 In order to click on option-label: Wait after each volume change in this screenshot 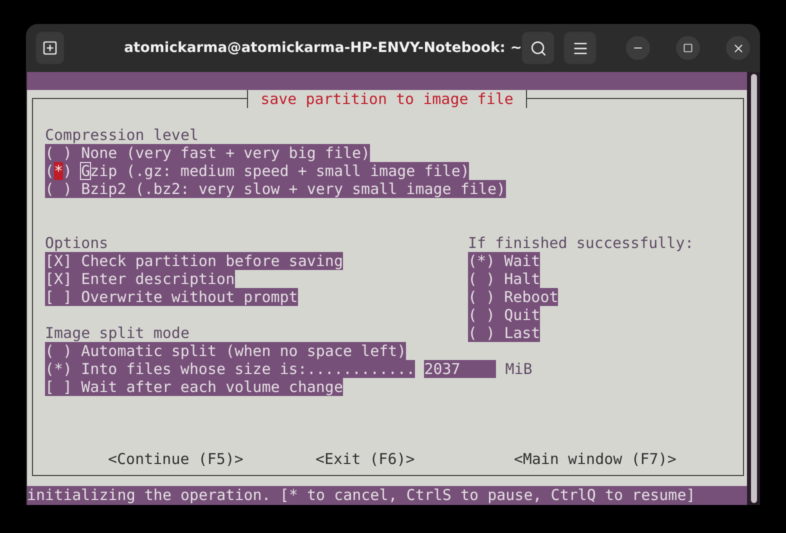, I will do `click(207, 387)`.